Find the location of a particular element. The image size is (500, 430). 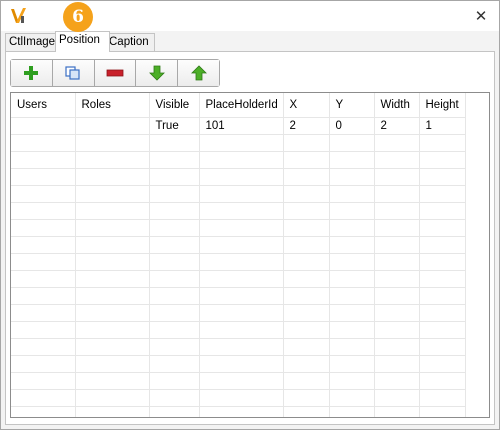

tab-ctlimage: CtlImage is located at coordinates (32, 42).